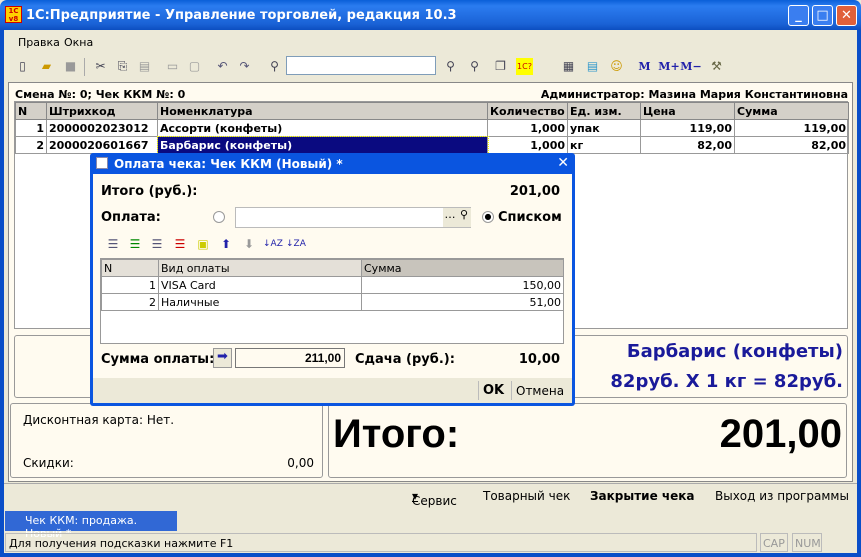 The width and height of the screenshot is (861, 557). I want to click on total-label: Итого:, so click(396, 434).